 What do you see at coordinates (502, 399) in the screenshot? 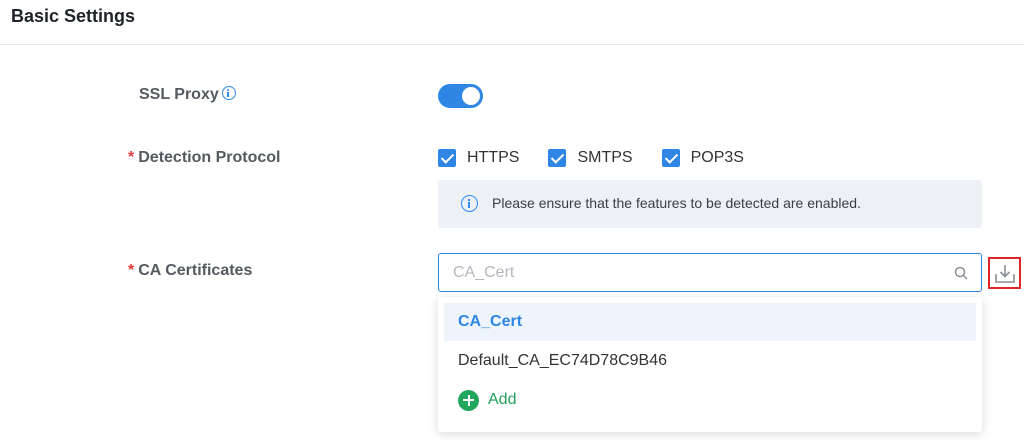
I see `add-label: Add` at bounding box center [502, 399].